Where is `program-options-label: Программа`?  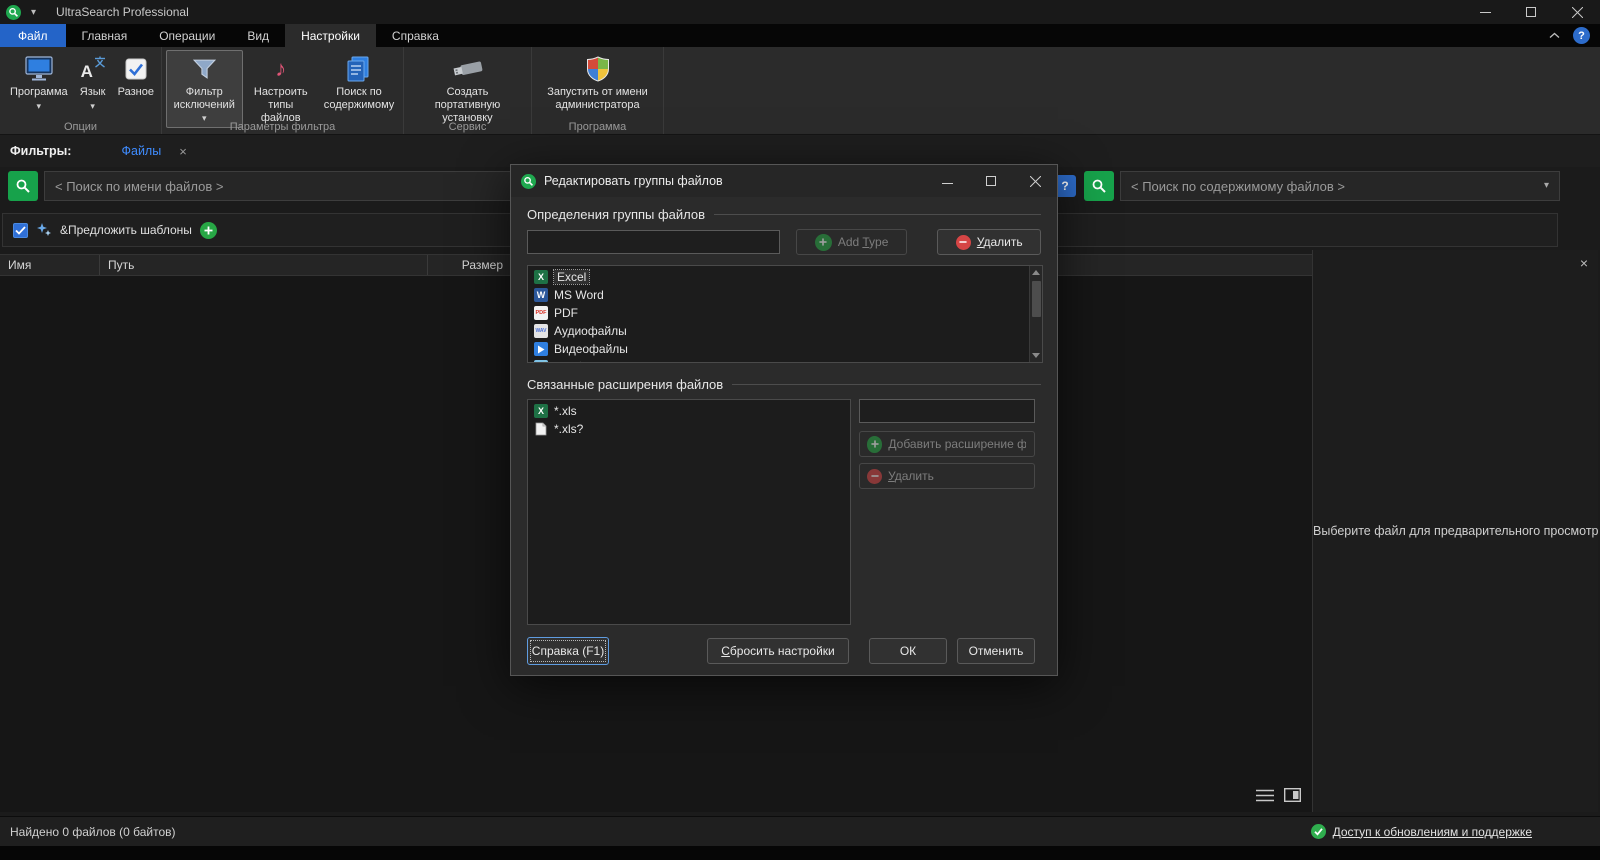
program-options-label: Программа is located at coordinates (39, 92).